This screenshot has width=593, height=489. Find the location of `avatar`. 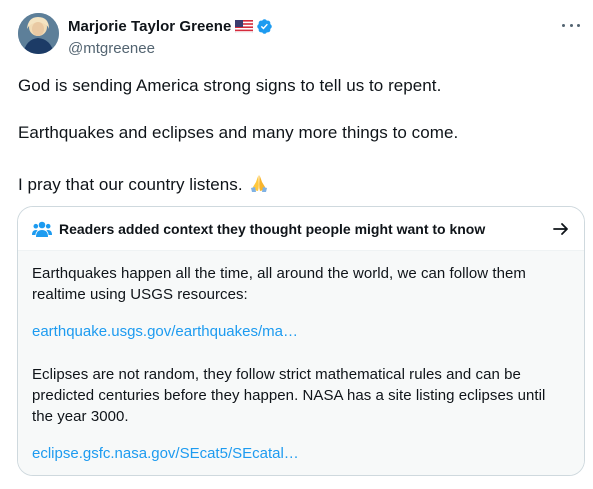

avatar is located at coordinates (38, 33).